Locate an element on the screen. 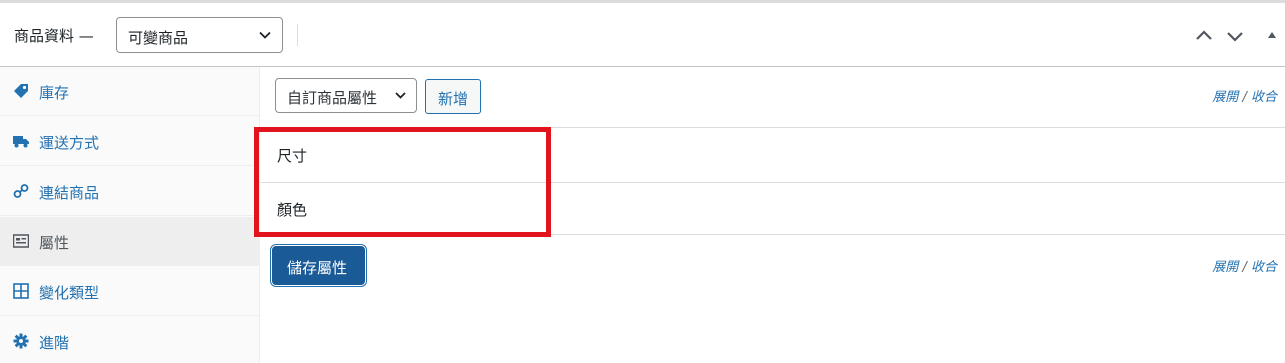  tab-label: 連結商品 is located at coordinates (69, 193).